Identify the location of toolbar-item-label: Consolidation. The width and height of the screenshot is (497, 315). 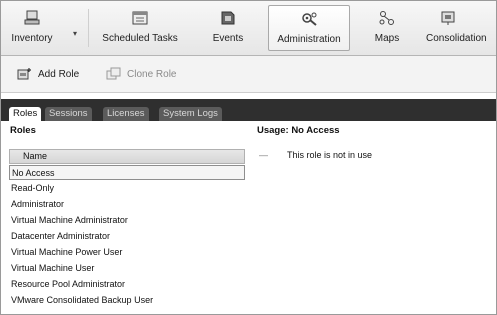
(456, 38).